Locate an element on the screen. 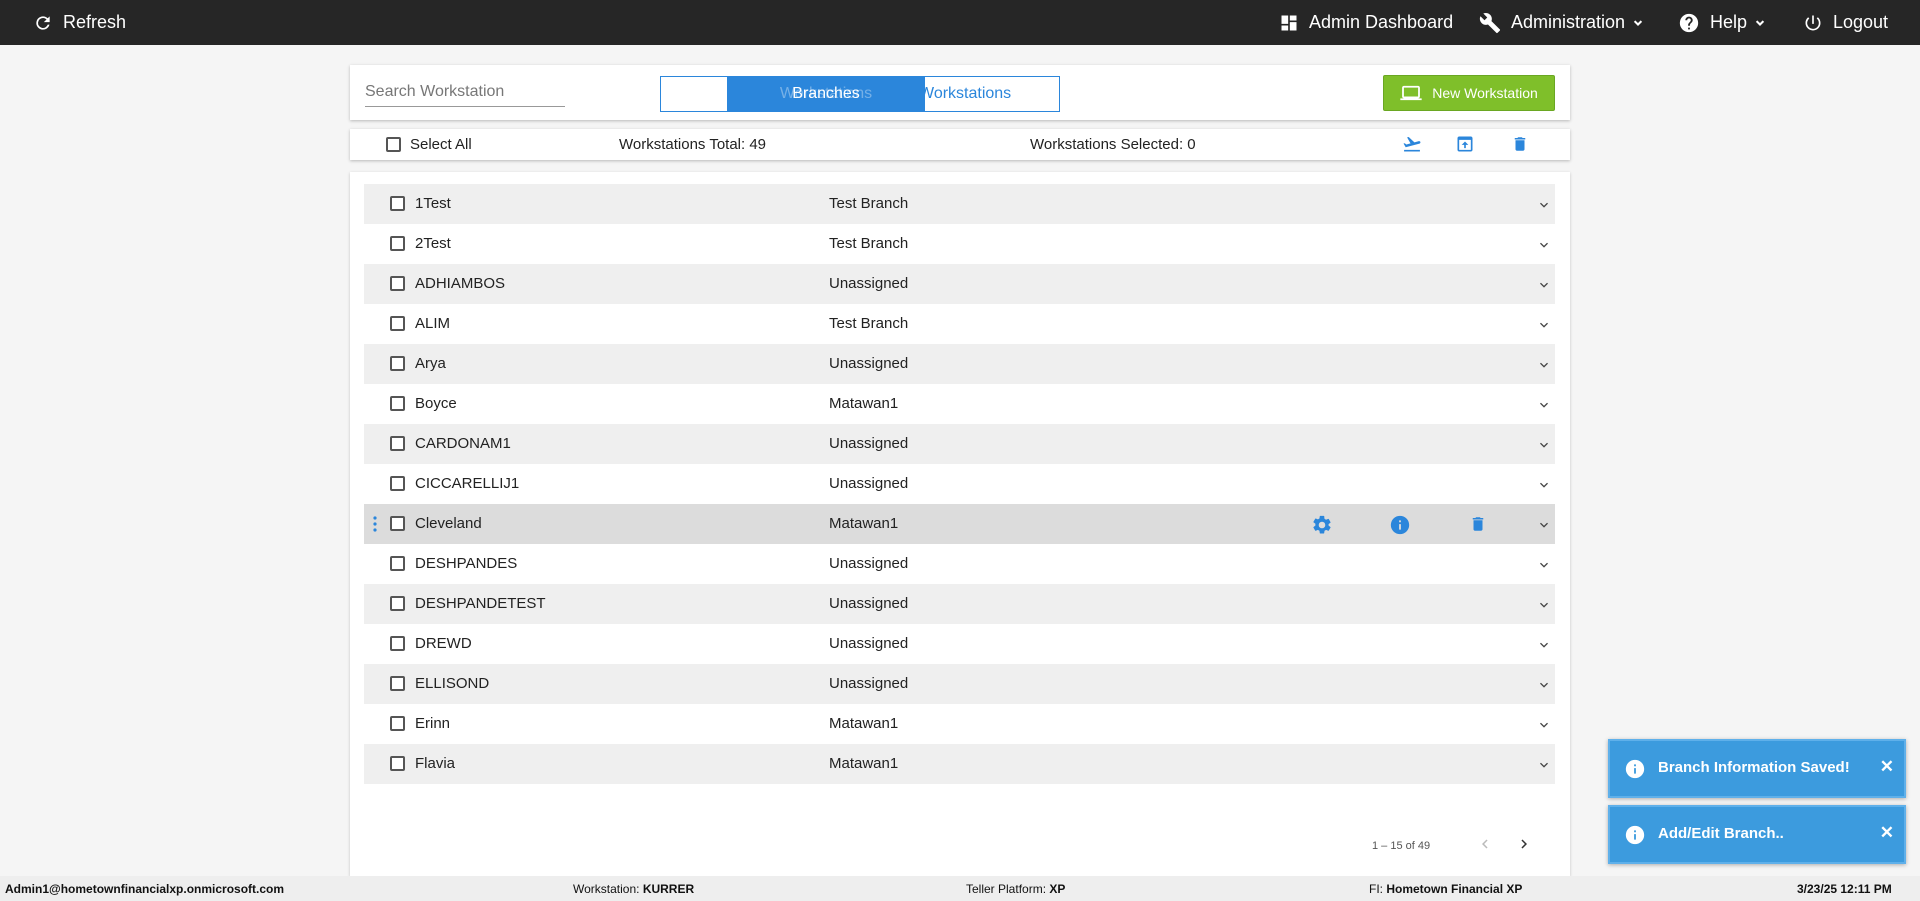 Image resolution: width=1920 pixels, height=901 pixels. table-row: DESHPANDES Unassigned is located at coordinates (959, 564).